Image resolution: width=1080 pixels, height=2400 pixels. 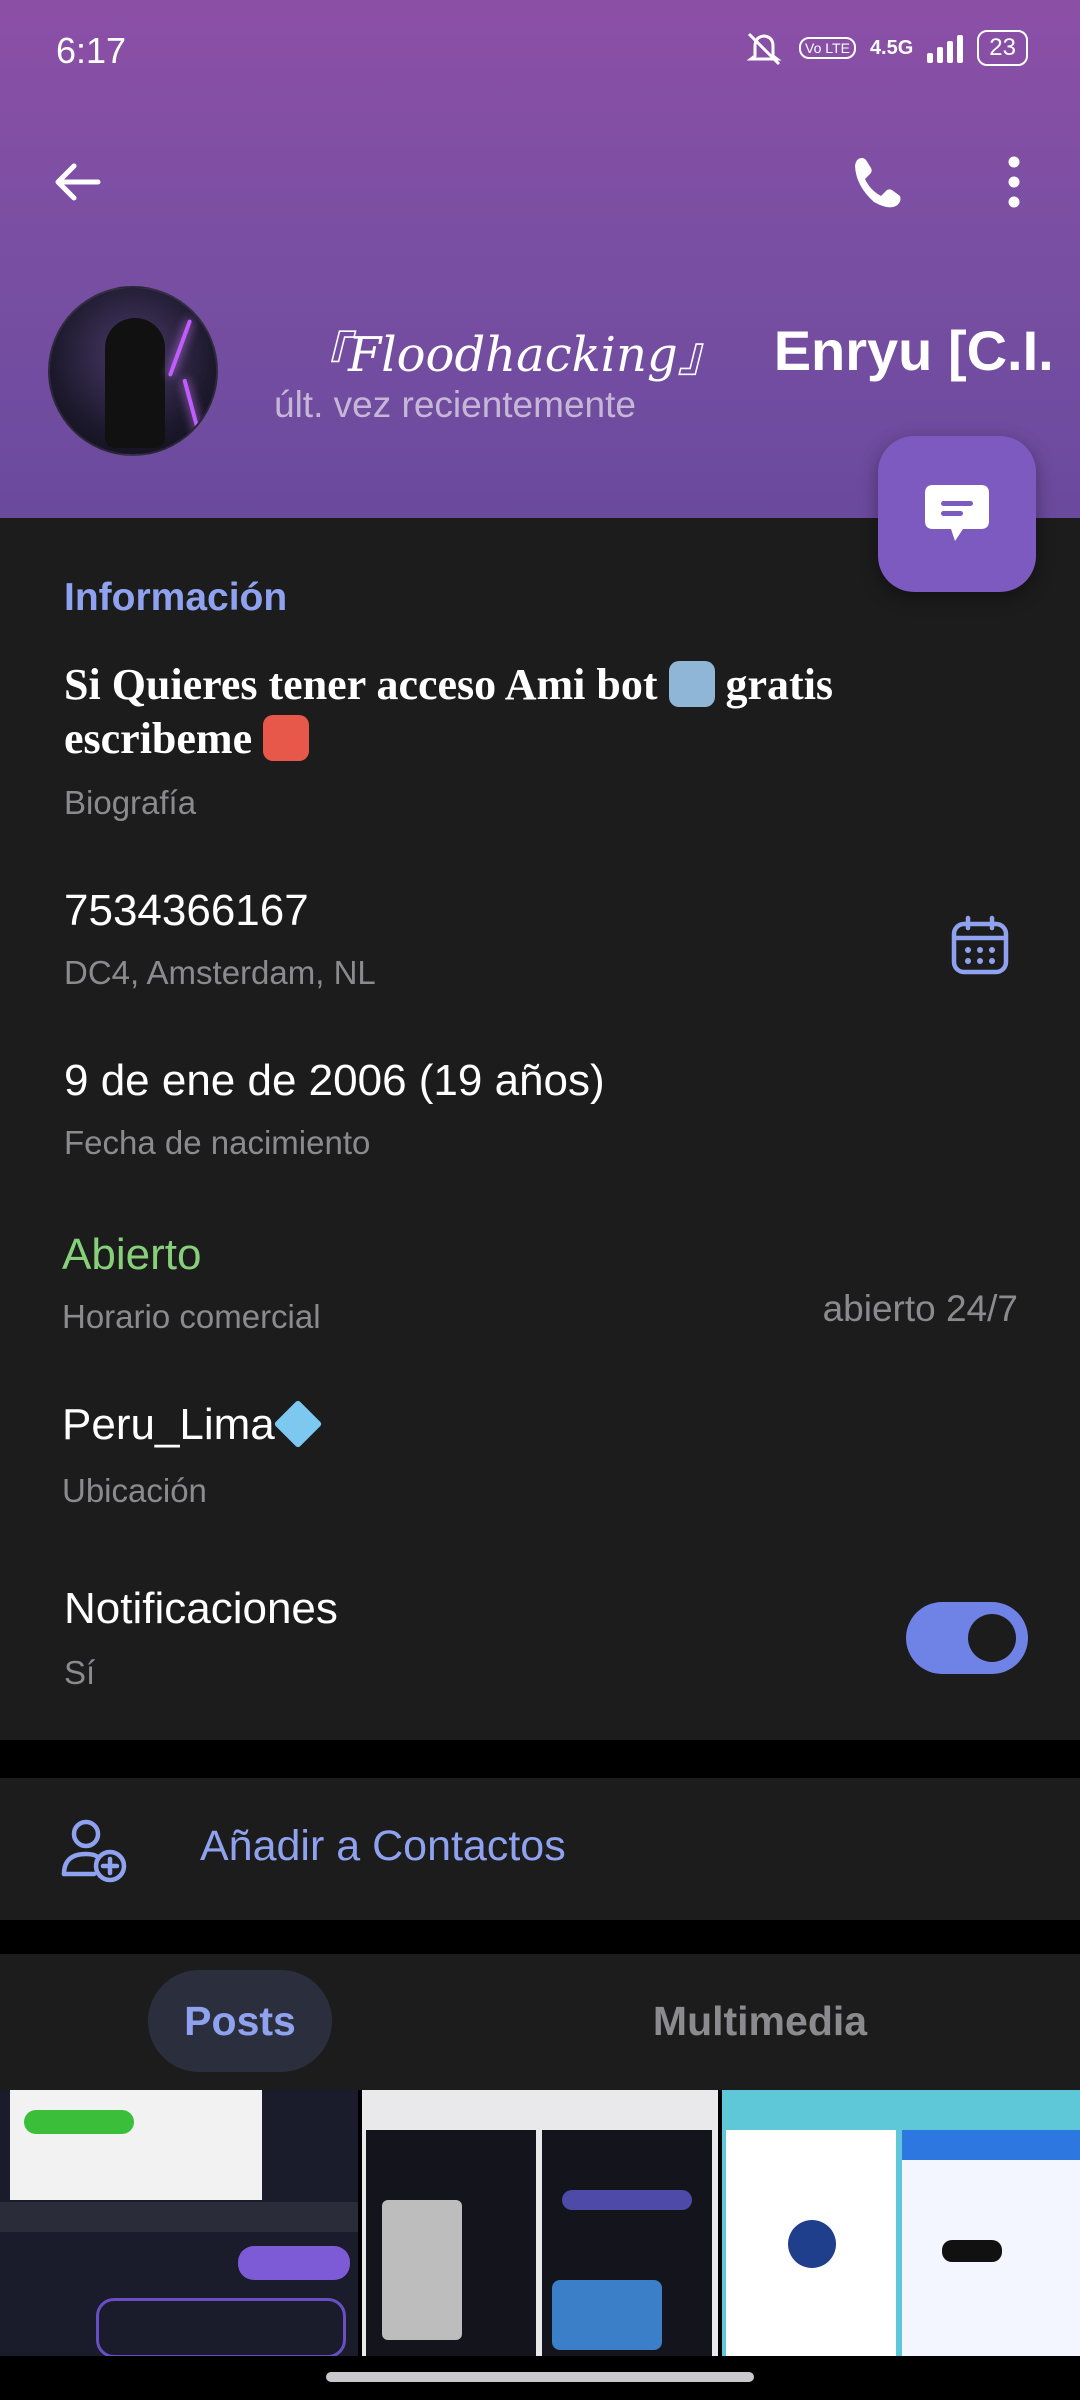 I want to click on media-tabs: Posts Multimedia, so click(x=540, y=2023).